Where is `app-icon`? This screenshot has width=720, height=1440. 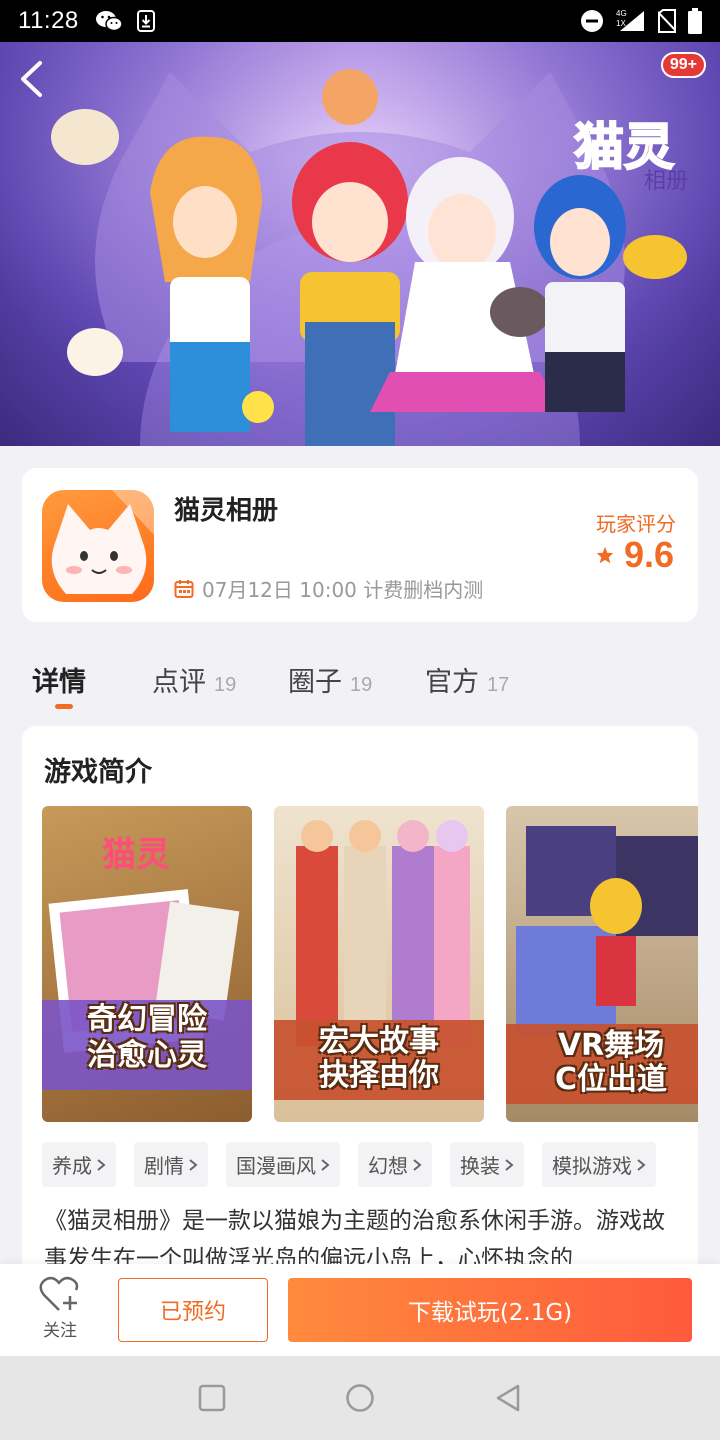 app-icon is located at coordinates (98, 546).